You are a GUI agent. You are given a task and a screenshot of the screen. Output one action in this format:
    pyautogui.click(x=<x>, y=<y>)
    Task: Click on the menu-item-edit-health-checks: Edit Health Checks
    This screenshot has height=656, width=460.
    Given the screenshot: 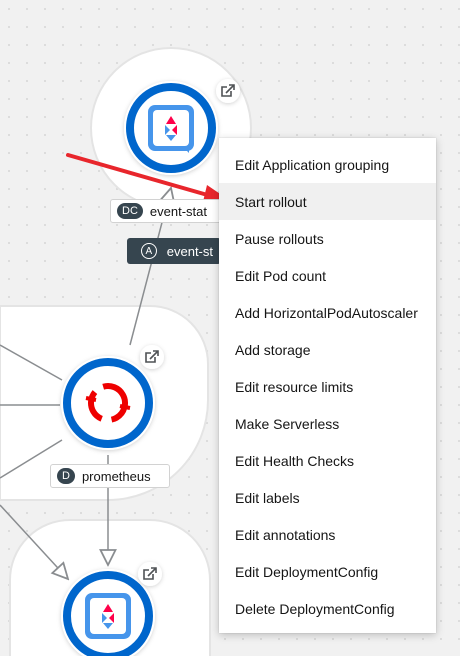 What is the action you would take?
    pyautogui.click(x=327, y=460)
    